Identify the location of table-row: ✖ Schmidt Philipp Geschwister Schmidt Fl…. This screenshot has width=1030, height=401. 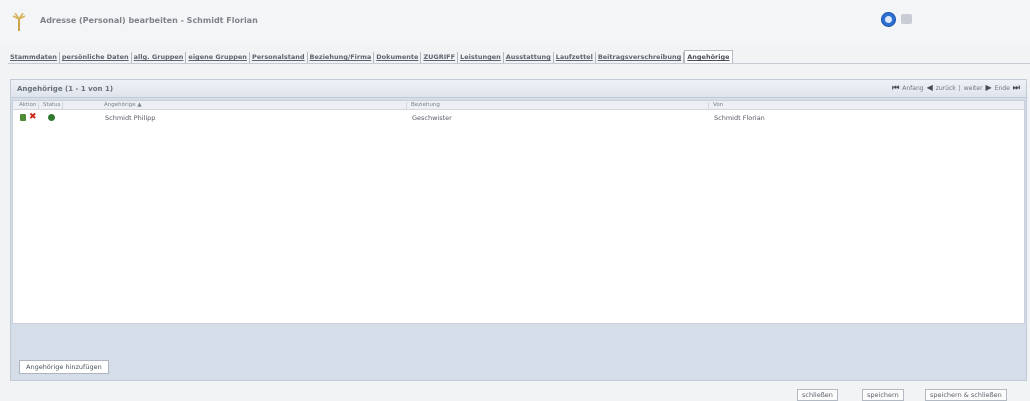
(518, 117).